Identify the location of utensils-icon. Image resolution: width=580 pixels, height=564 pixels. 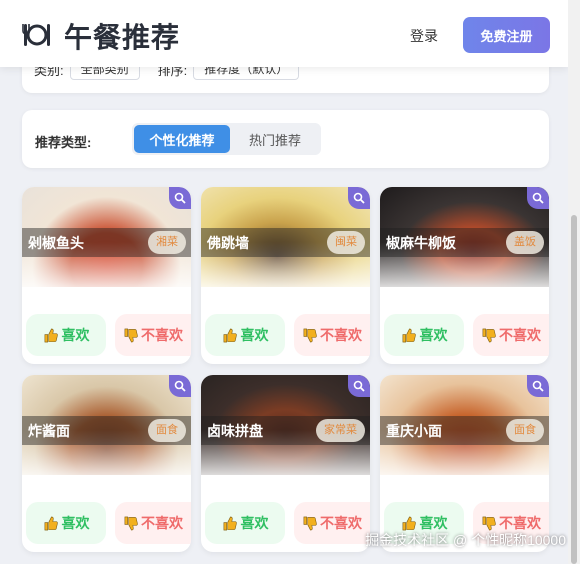
(36, 35).